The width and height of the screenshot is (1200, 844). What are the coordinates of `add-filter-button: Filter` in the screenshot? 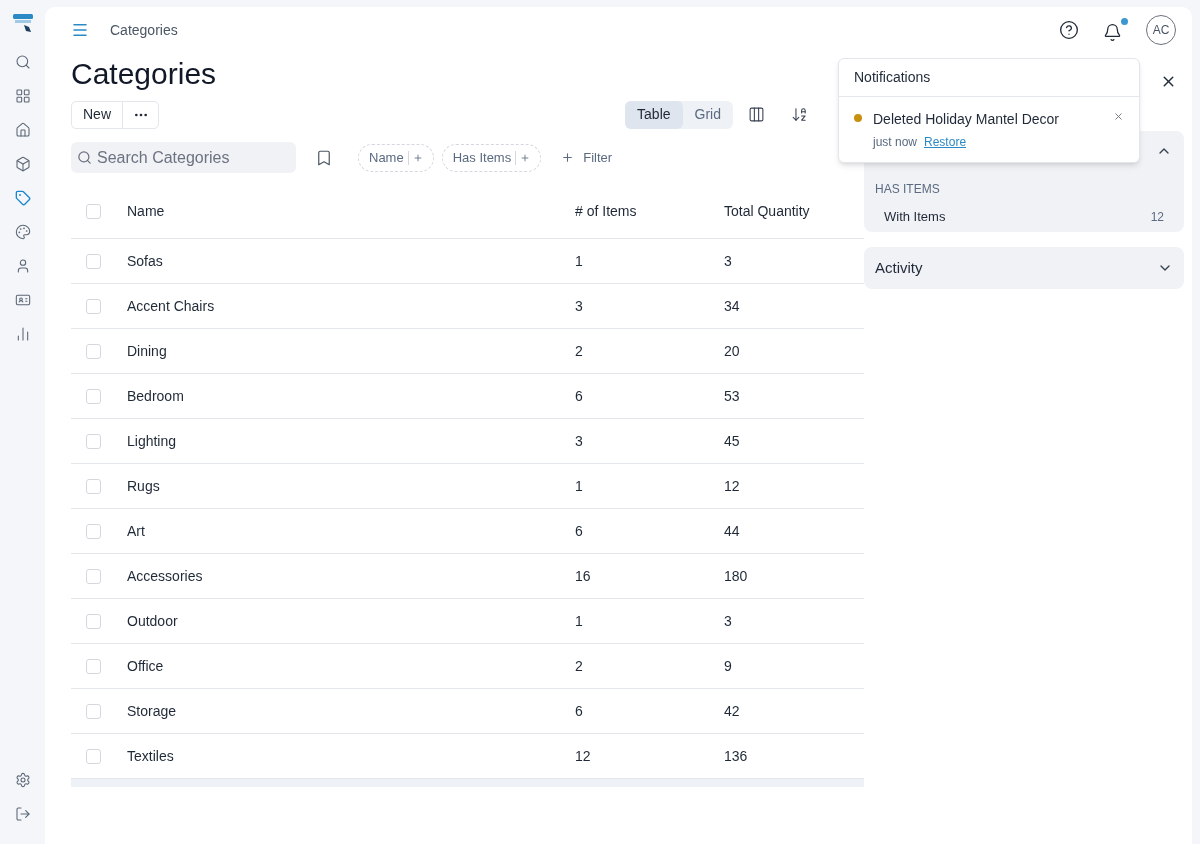 It's located at (587, 157).